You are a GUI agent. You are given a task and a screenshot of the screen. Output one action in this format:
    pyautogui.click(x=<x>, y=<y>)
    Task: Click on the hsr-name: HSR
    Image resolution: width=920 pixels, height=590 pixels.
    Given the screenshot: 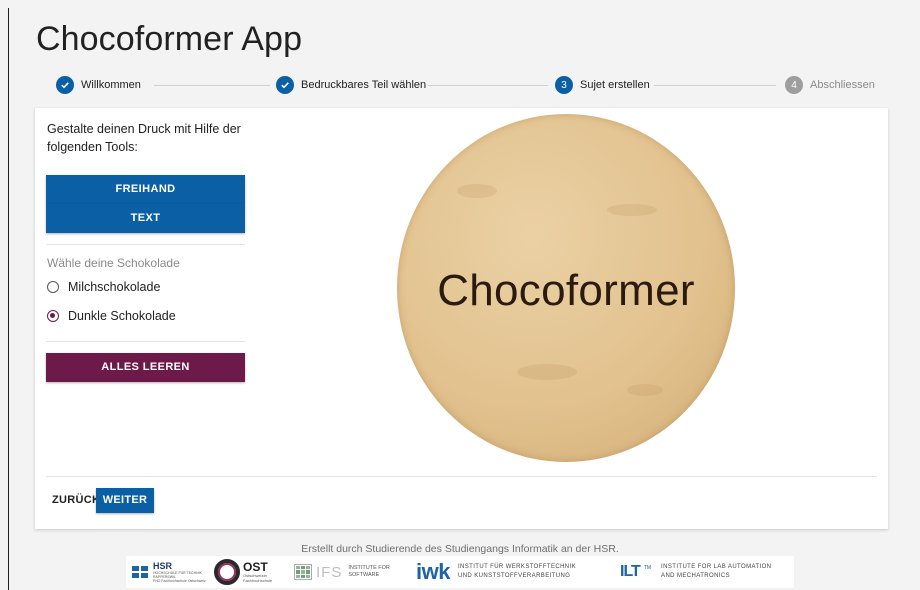 What is the action you would take?
    pyautogui.click(x=163, y=565)
    